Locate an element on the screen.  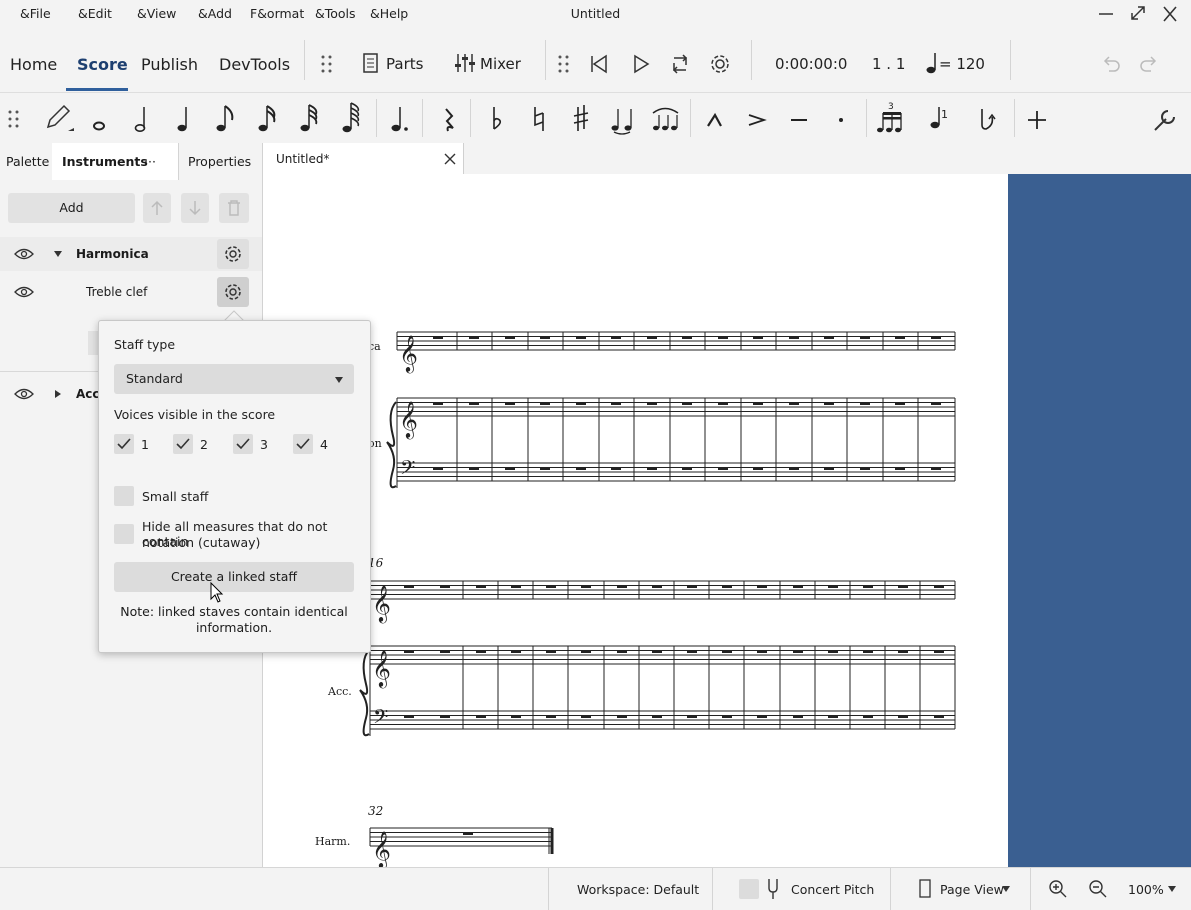
rest-icon is located at coordinates (449, 118).